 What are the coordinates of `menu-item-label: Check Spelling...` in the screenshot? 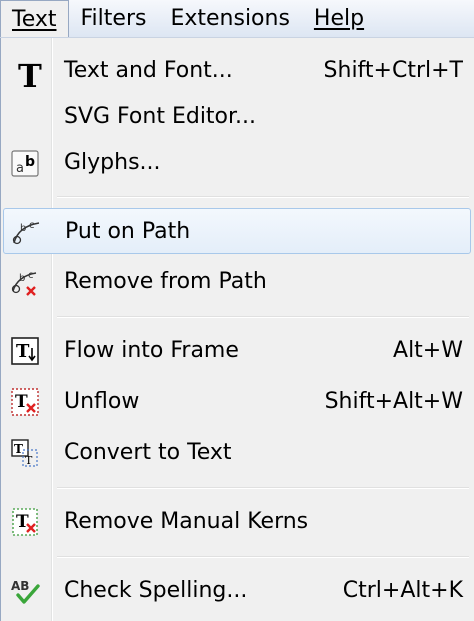 It's located at (156, 590).